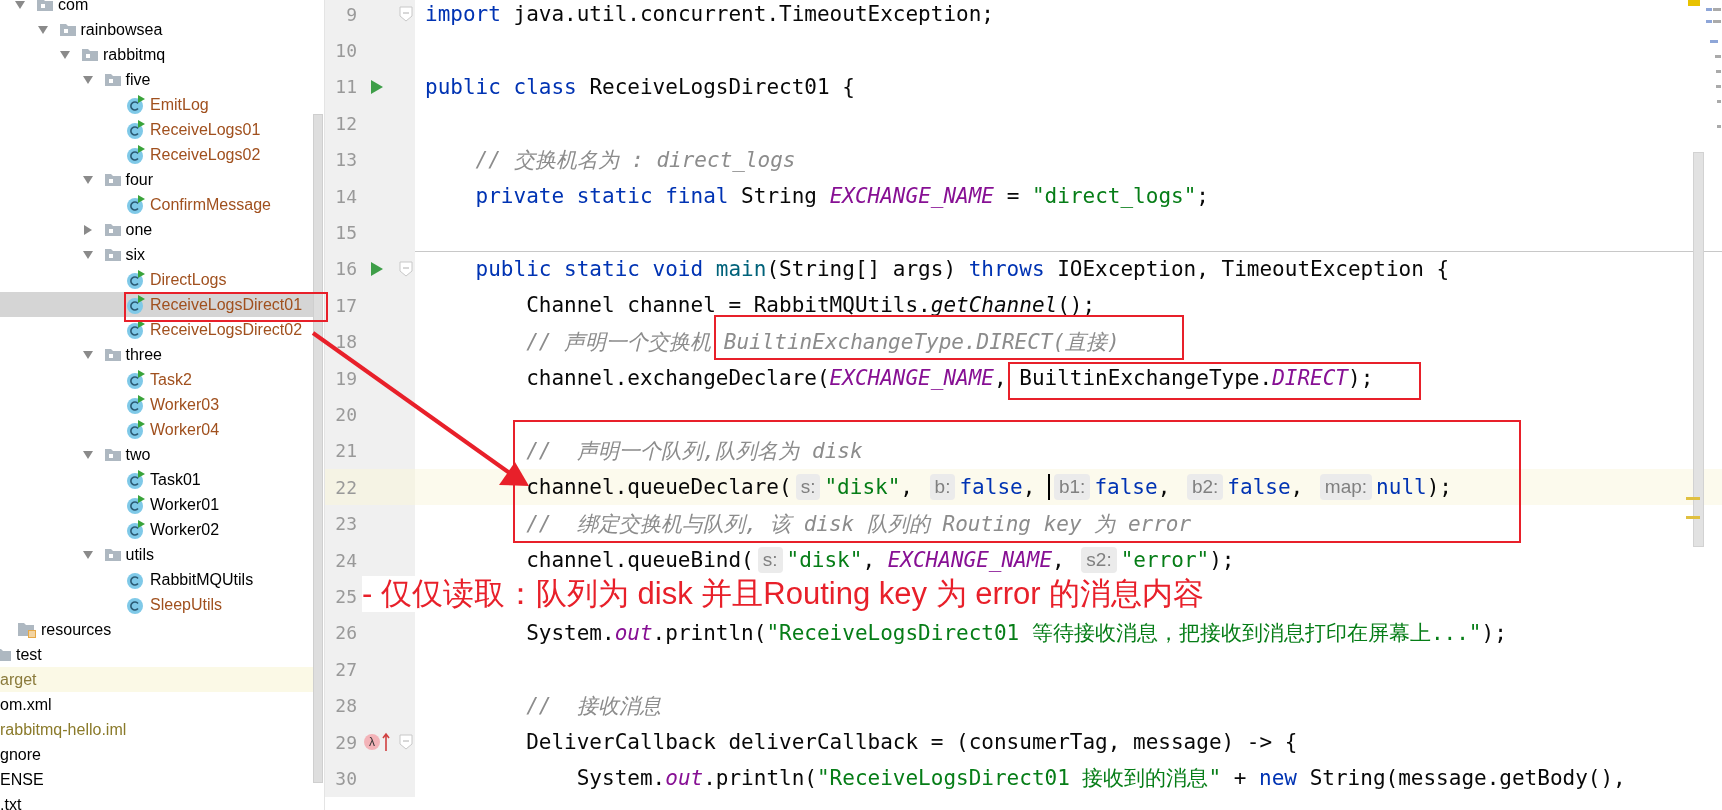 The height and width of the screenshot is (810, 1722). Describe the element at coordinates (862, 269) in the screenshot. I see `code-text: (String[] args)` at that location.